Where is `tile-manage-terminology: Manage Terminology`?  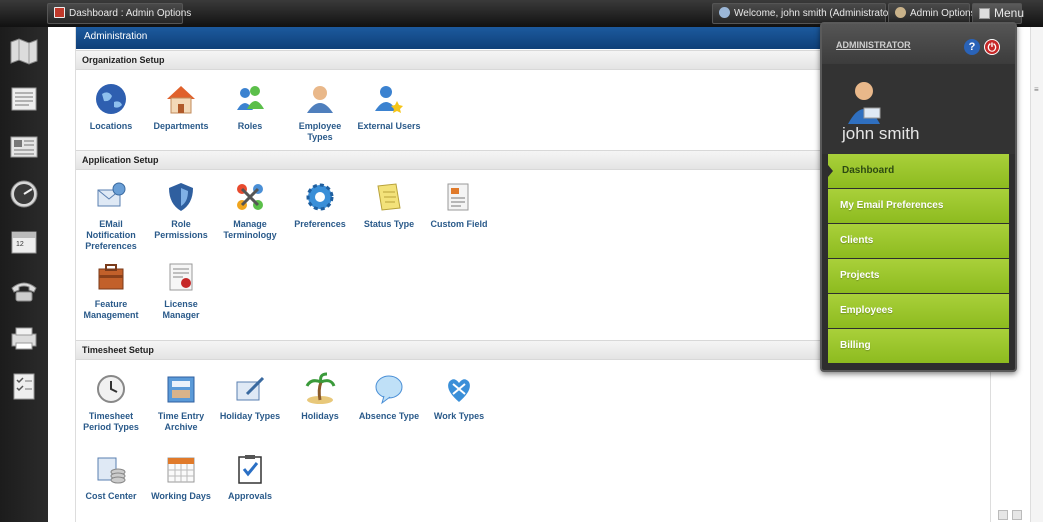 tile-manage-terminology: Manage Terminology is located at coordinates (250, 210).